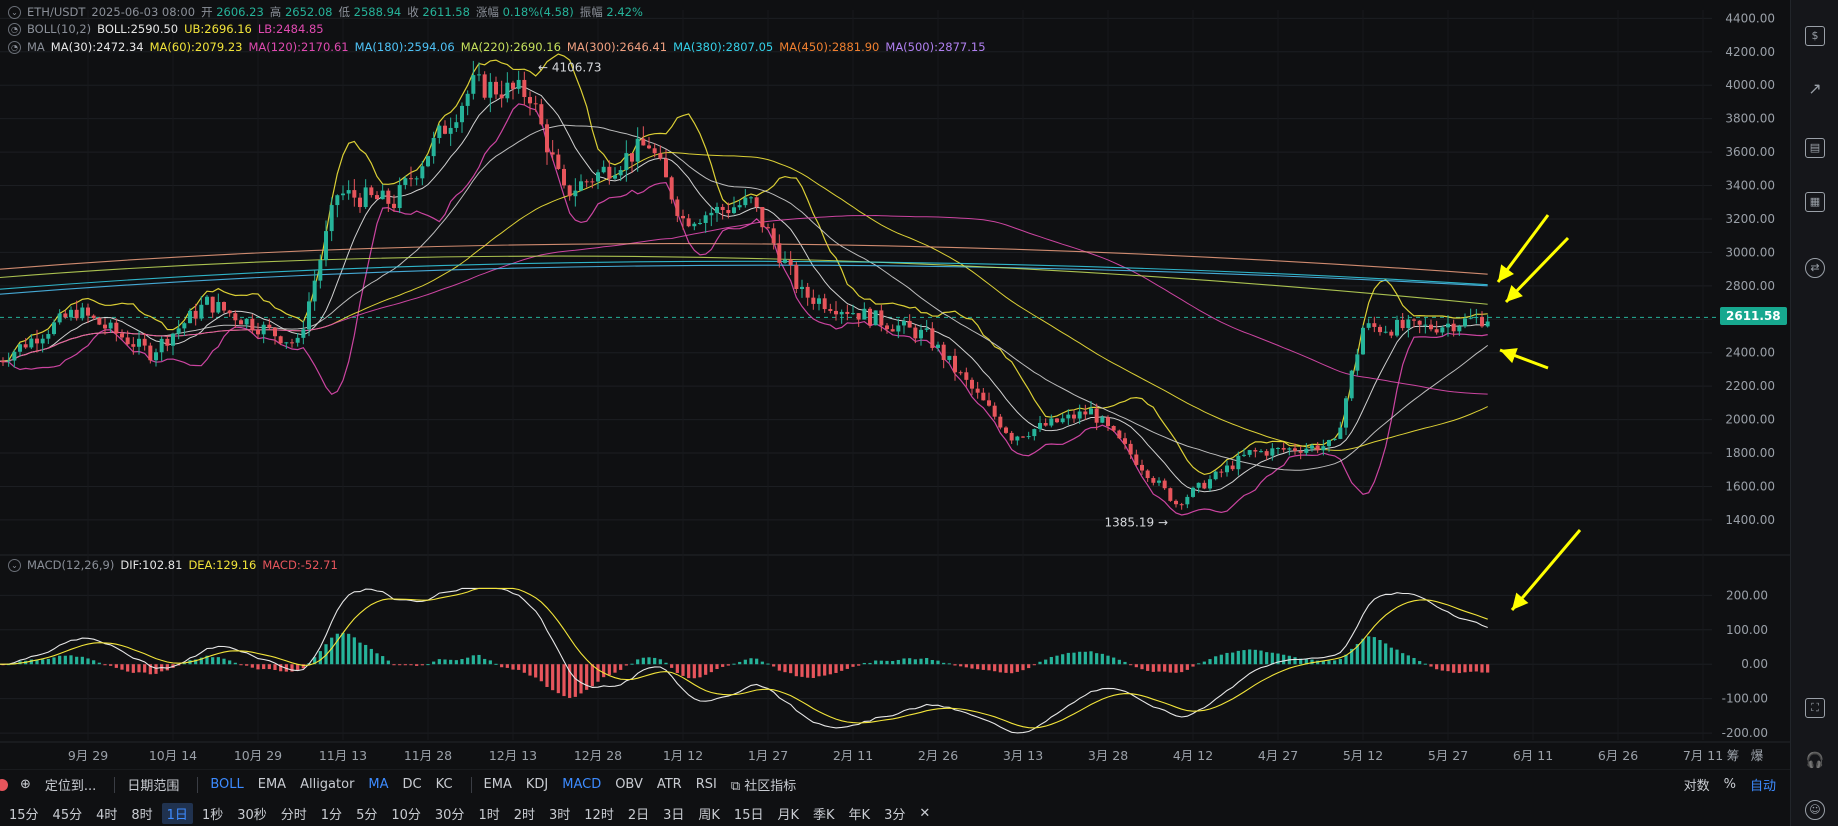 The height and width of the screenshot is (826, 1838). I want to click on percent-scale-button: %, so click(1730, 784).